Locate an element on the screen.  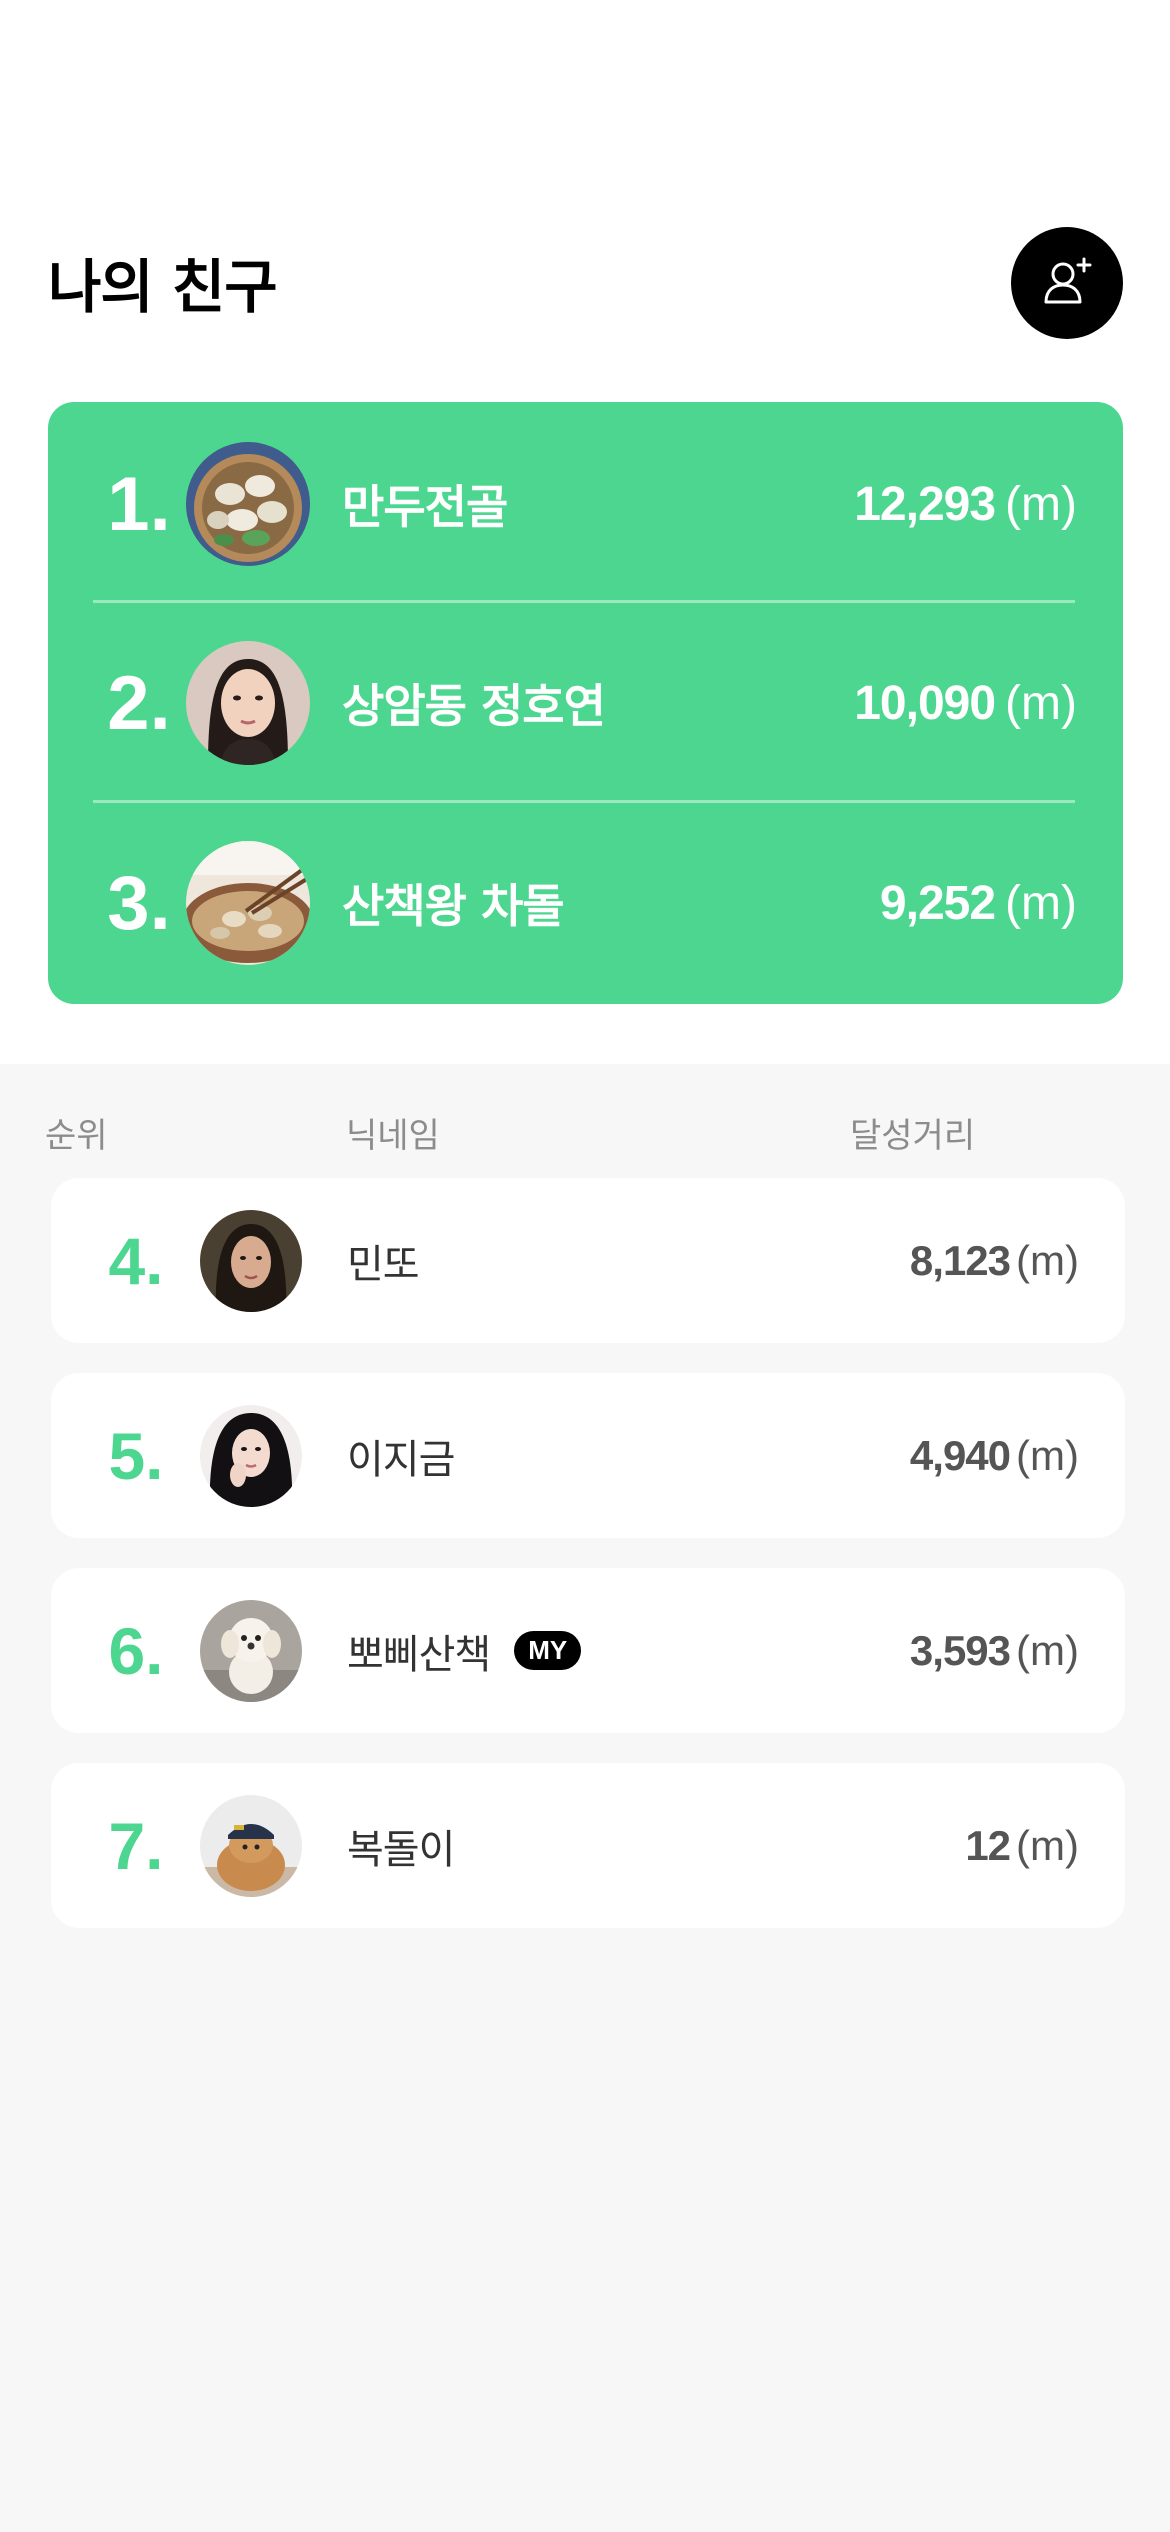
top3-row: 2. 상암동 정호연 10,090 (m) is located at coordinates (585, 703).